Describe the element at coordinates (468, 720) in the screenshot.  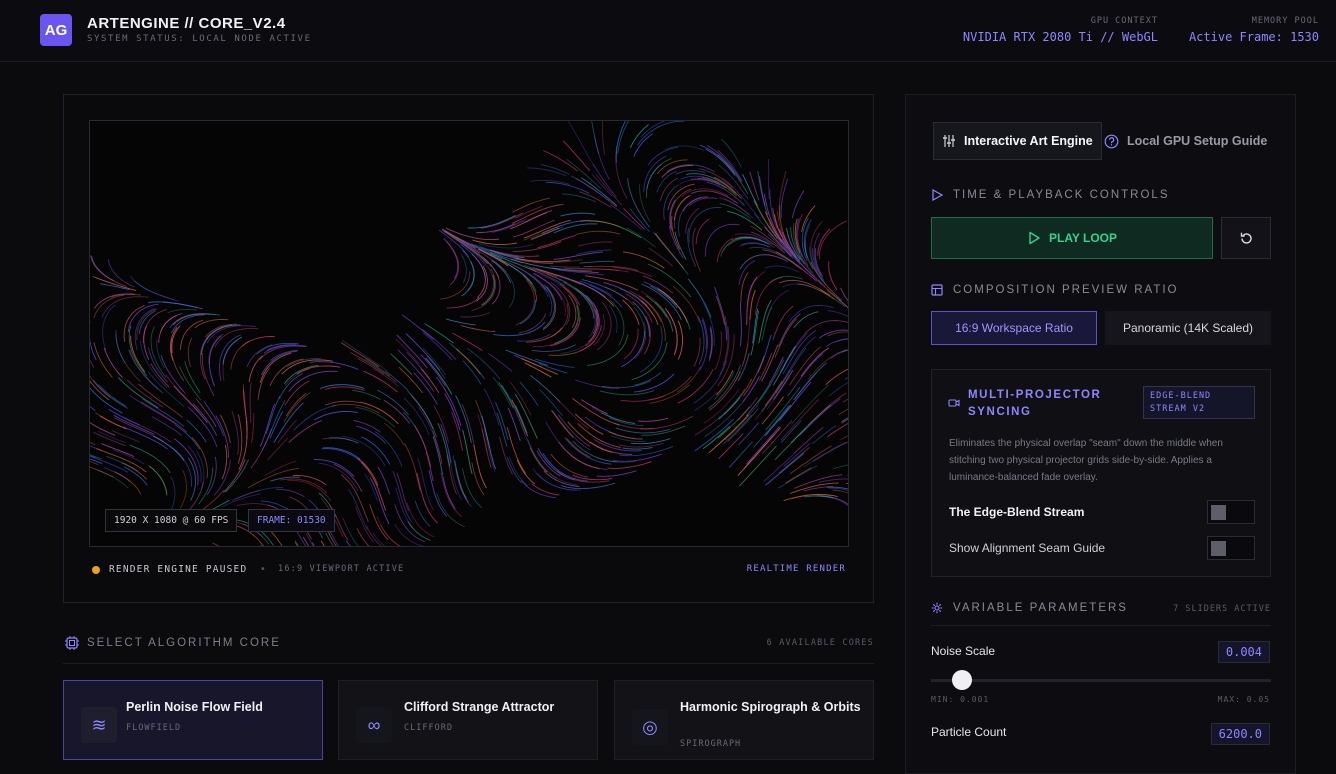
I see `algorithm-card-clifford: ∞ Clifford Strange Attractor CLIFFORD` at that location.